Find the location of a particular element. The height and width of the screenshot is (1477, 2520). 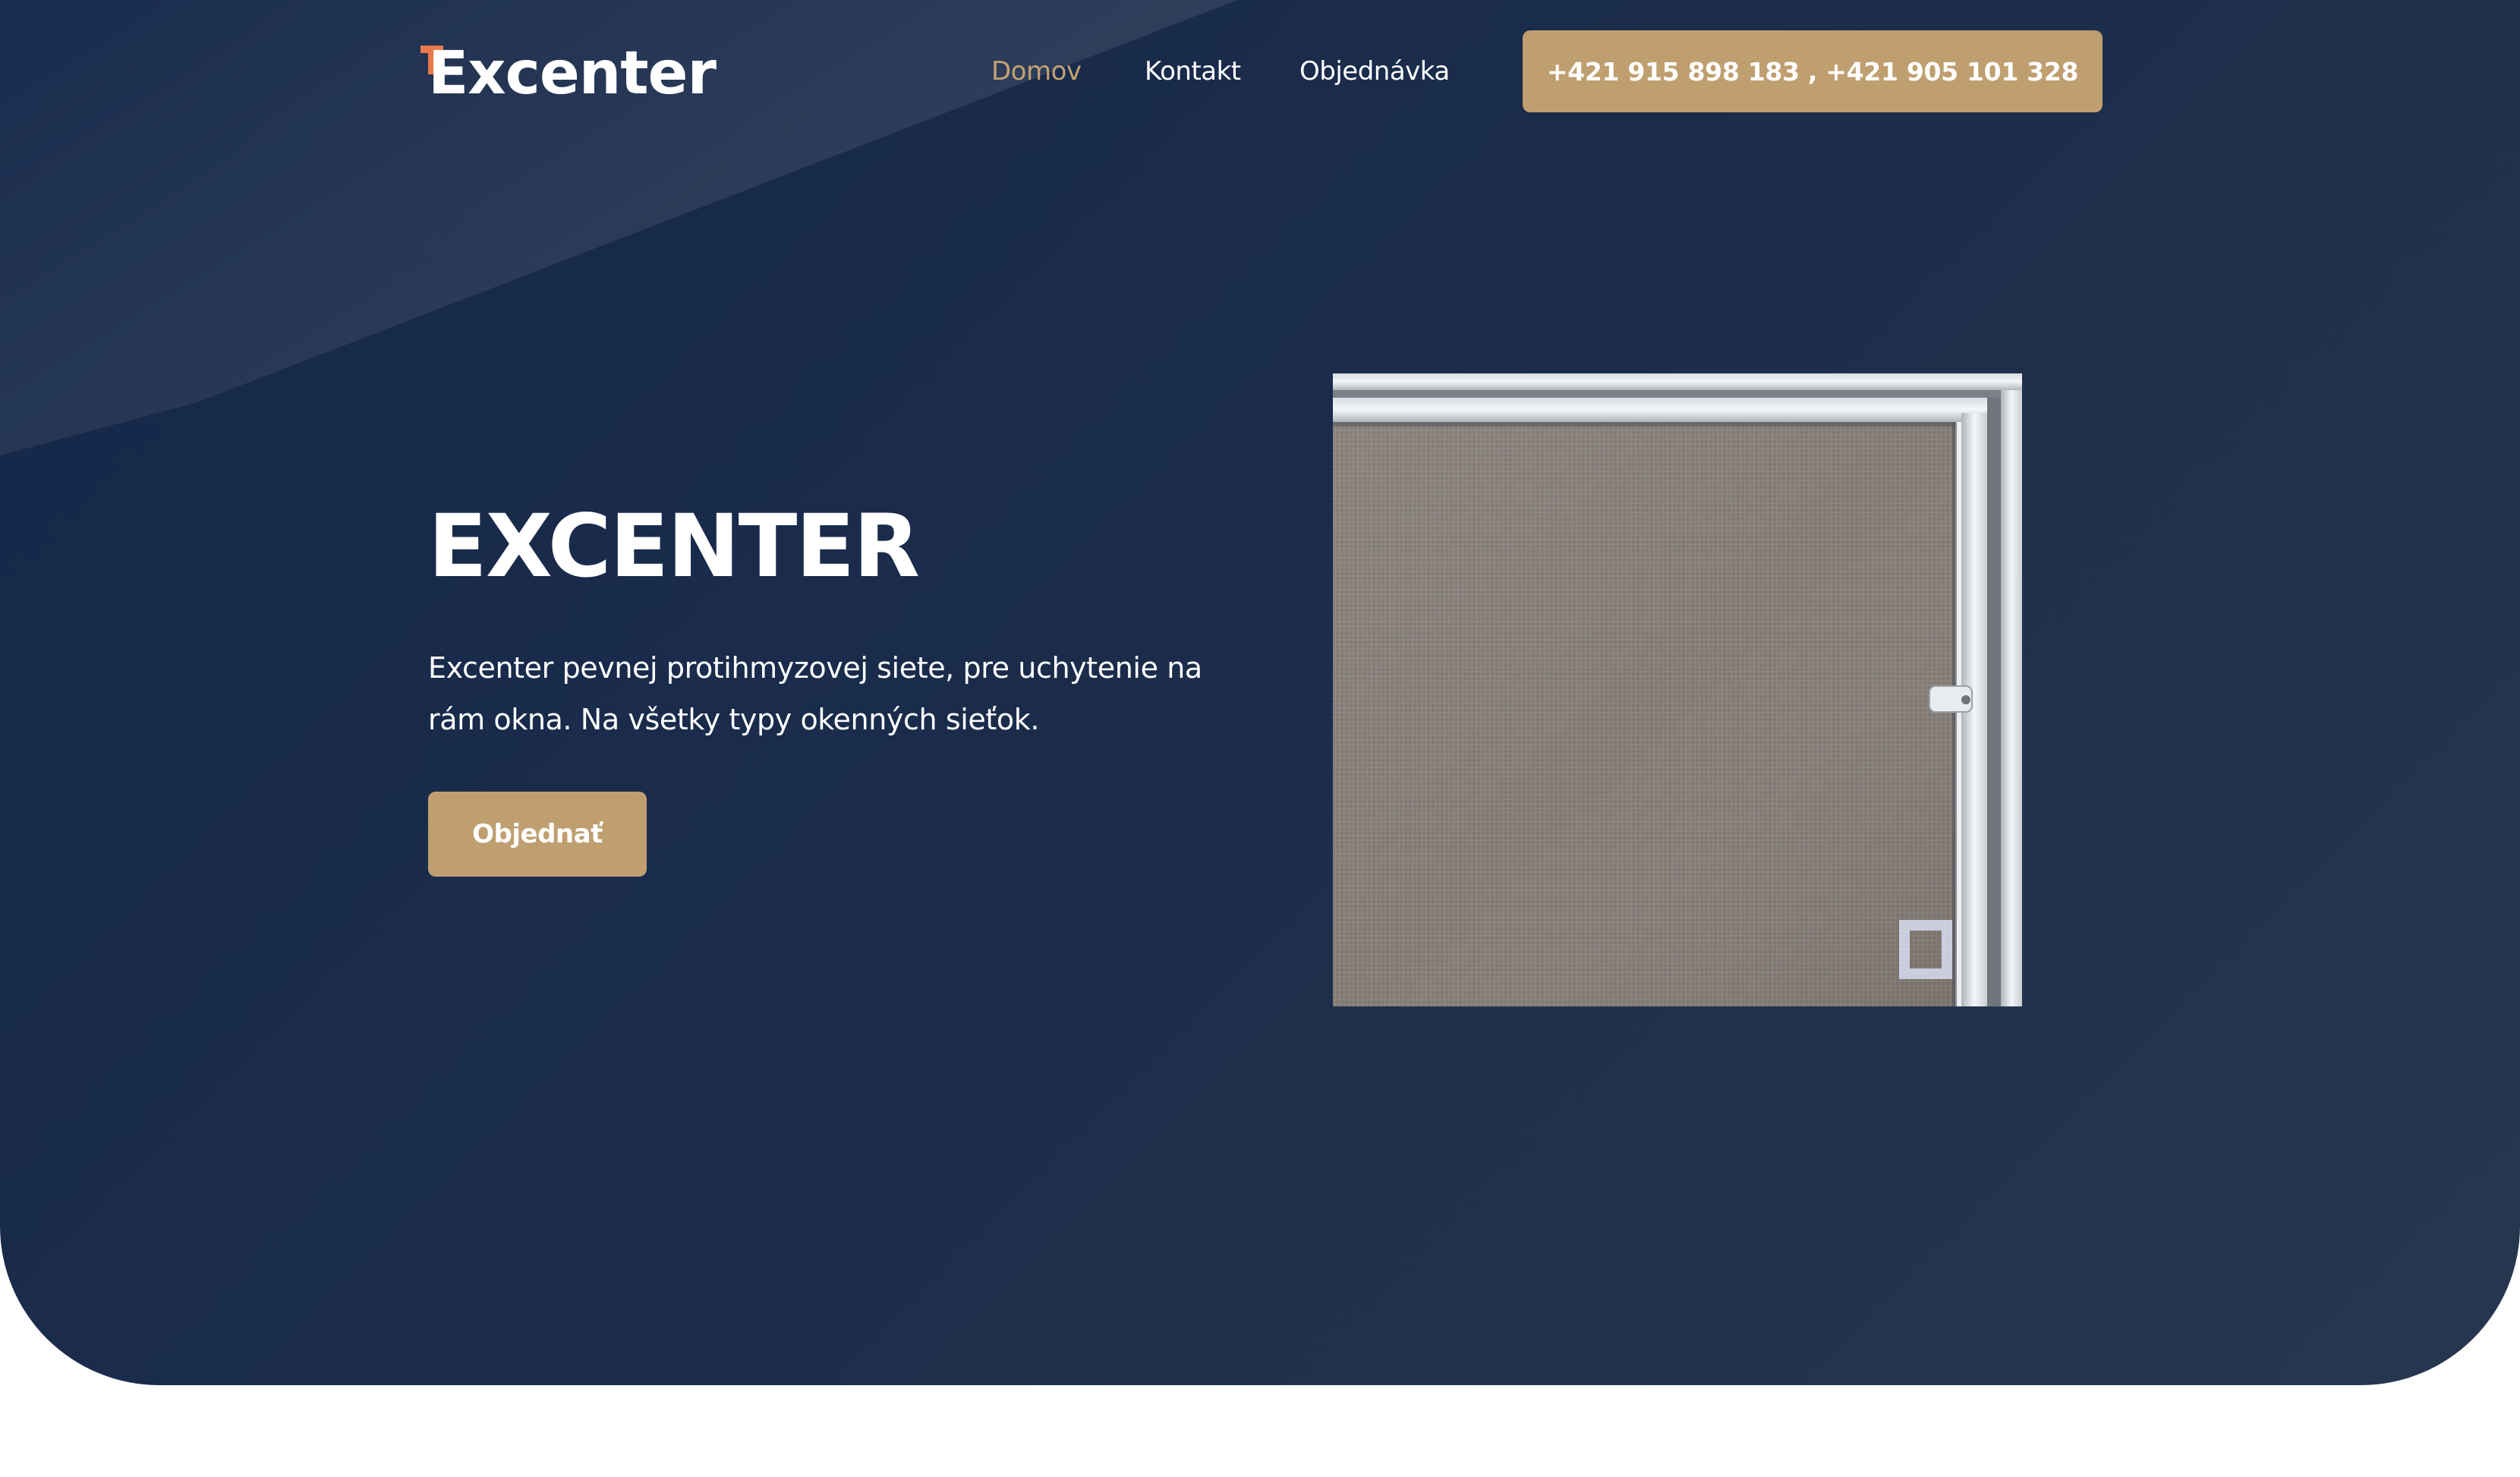

insect-screen-frame-icon is located at coordinates (1677, 690).